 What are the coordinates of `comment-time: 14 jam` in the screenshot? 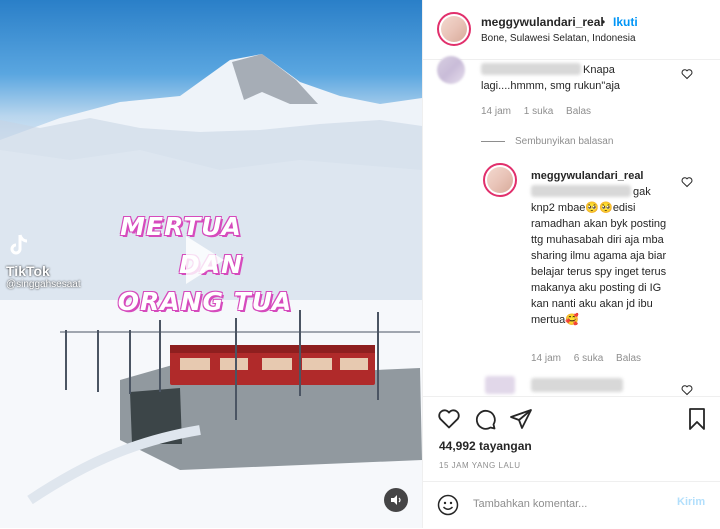 It's located at (496, 111).